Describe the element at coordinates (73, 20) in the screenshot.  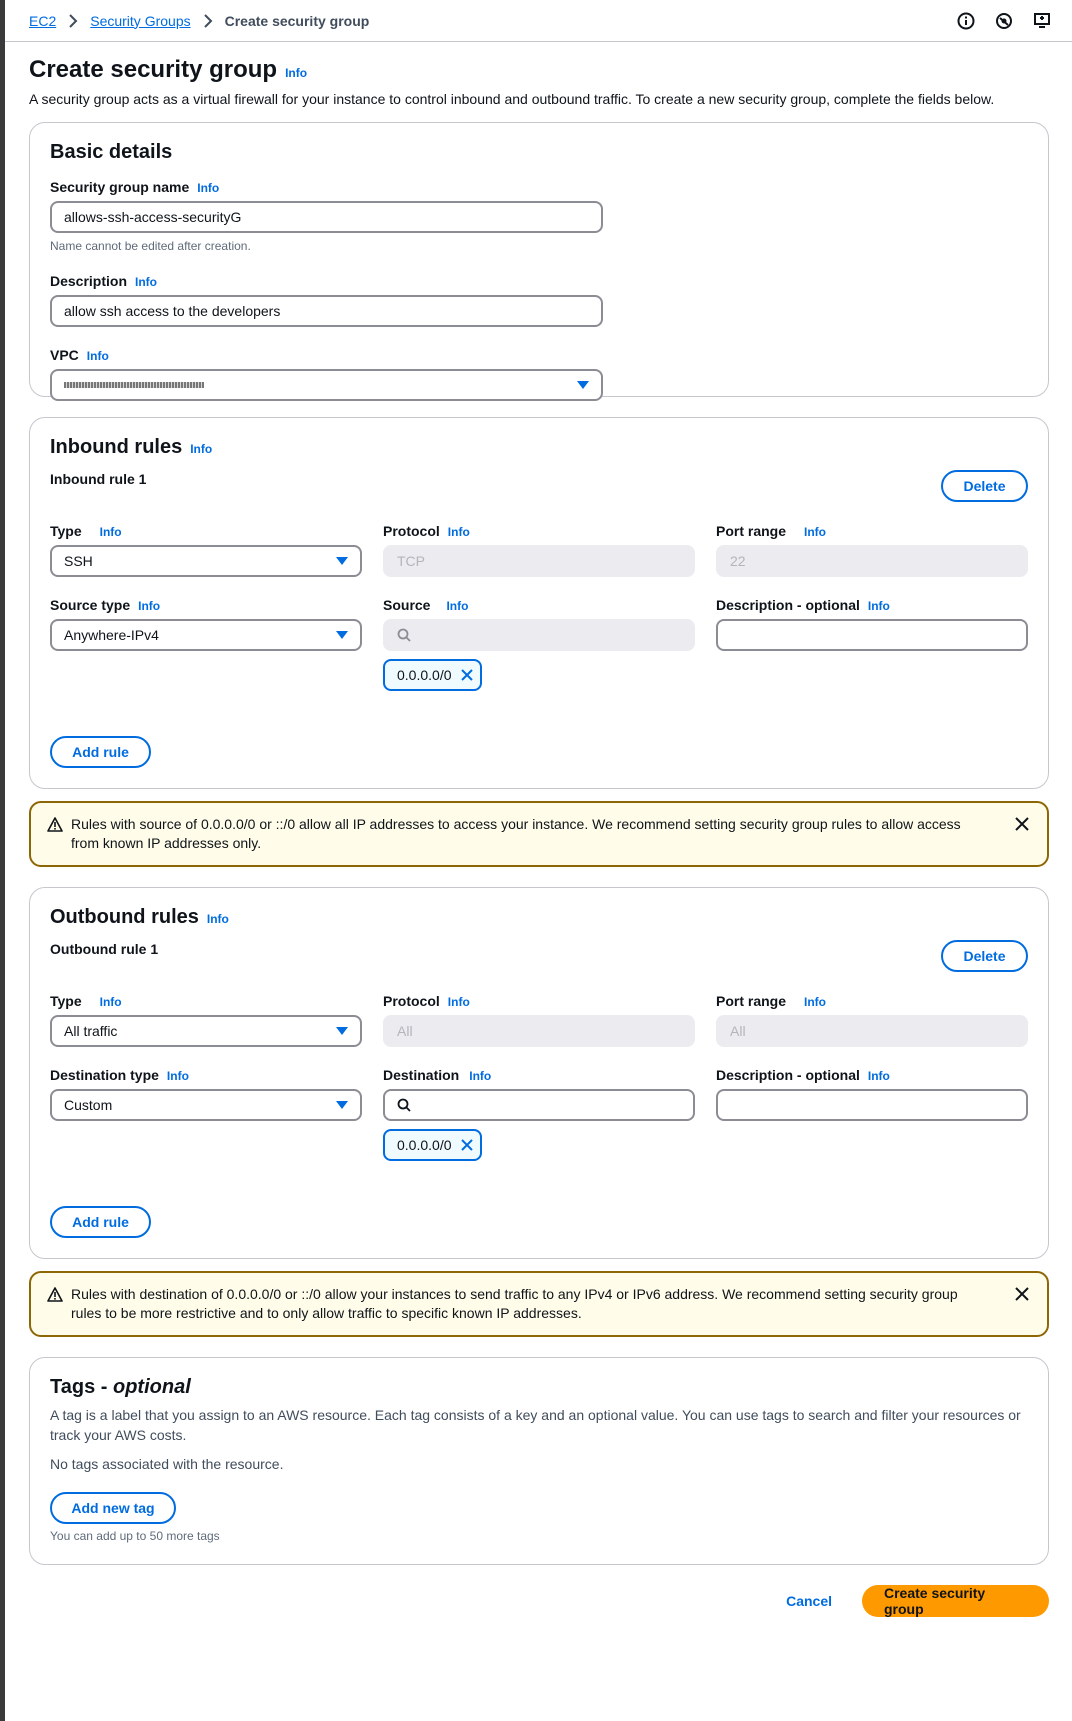
I see `chevron-right-icon` at that location.